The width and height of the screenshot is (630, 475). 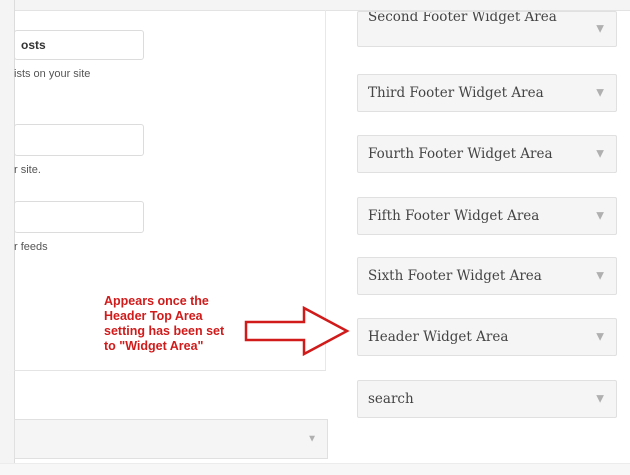 What do you see at coordinates (79, 217) in the screenshot?
I see `feeds-field` at bounding box center [79, 217].